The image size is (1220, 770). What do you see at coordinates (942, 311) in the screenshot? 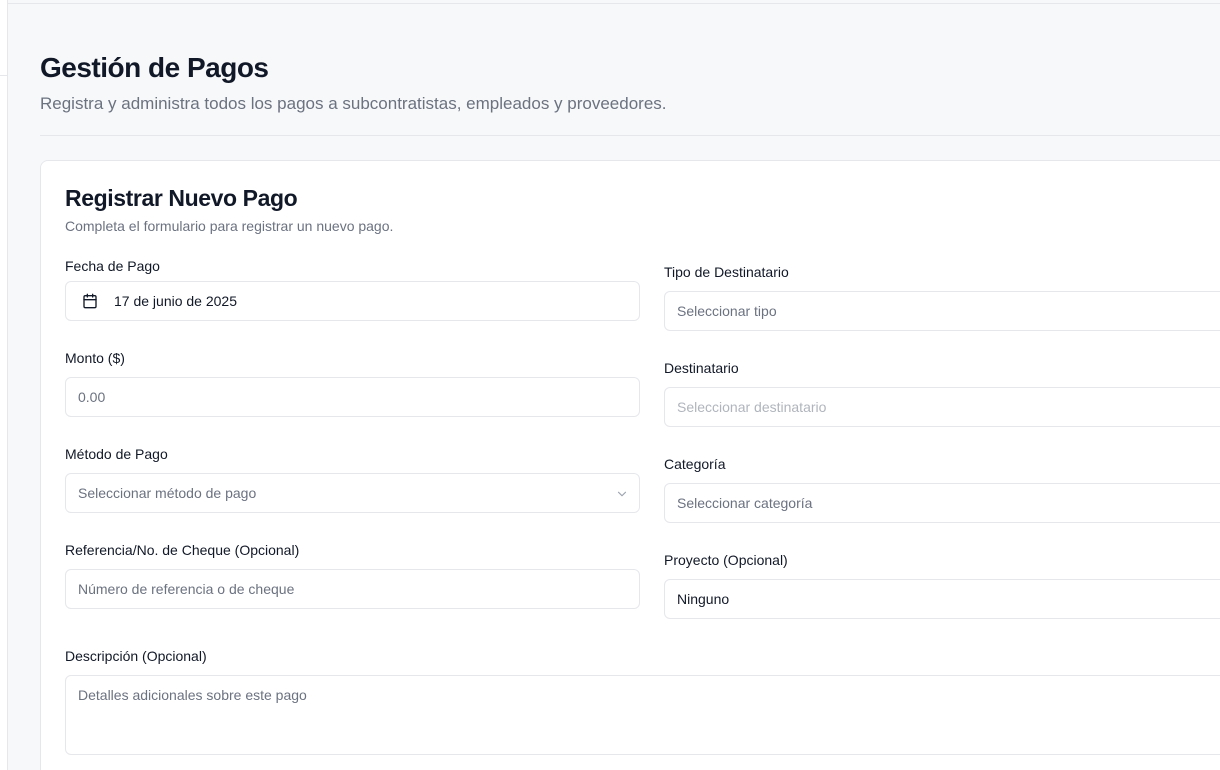
I see `tipo-select: Seleccionar tipo` at bounding box center [942, 311].